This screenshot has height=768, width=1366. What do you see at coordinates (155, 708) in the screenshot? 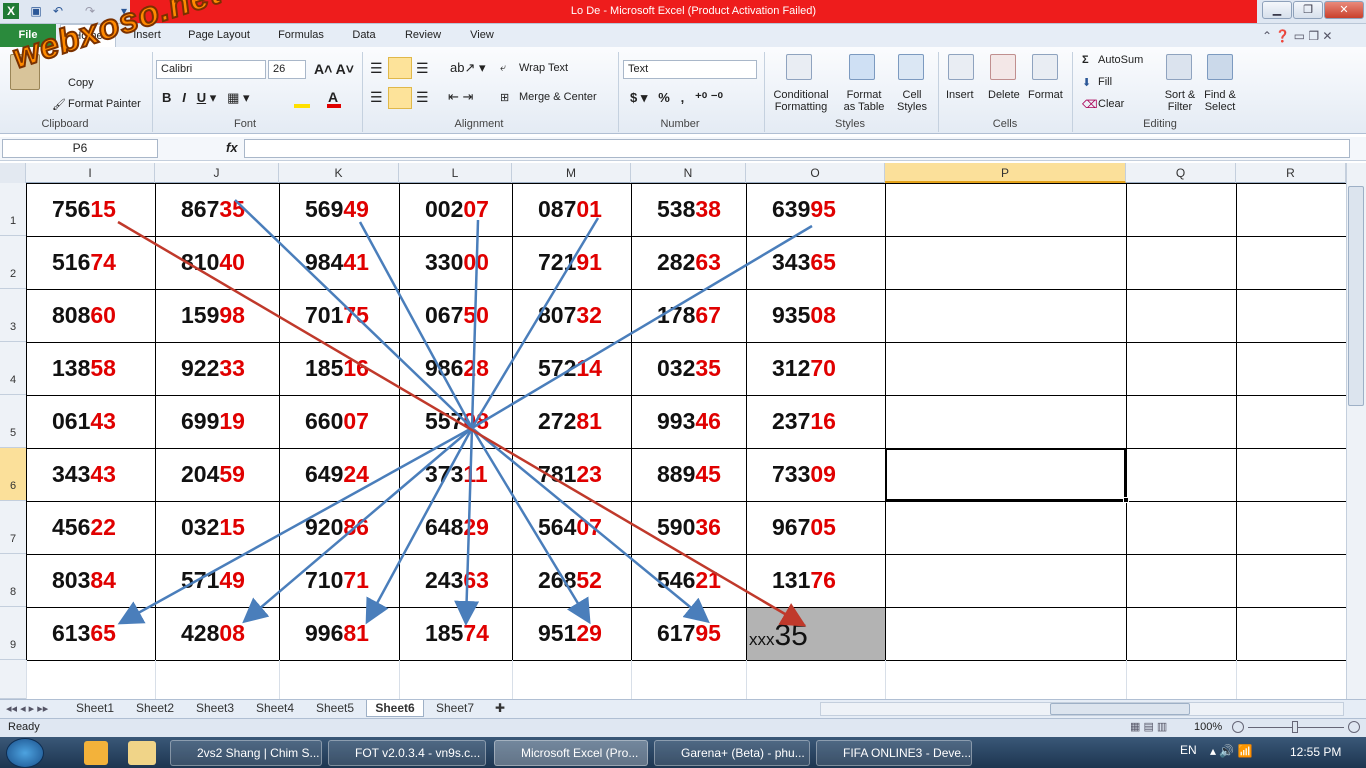
I see `sheet-tab: Sheet2` at bounding box center [155, 708].